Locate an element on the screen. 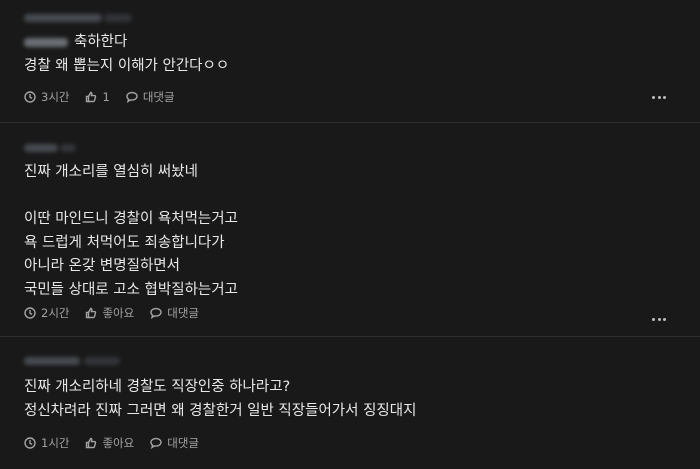 Image resolution: width=700 pixels, height=469 pixels. comment-line: 정신차려라 진짜 그러면 왜 경찰한거 일반 직장들어가서 징징대지 is located at coordinates (220, 410).